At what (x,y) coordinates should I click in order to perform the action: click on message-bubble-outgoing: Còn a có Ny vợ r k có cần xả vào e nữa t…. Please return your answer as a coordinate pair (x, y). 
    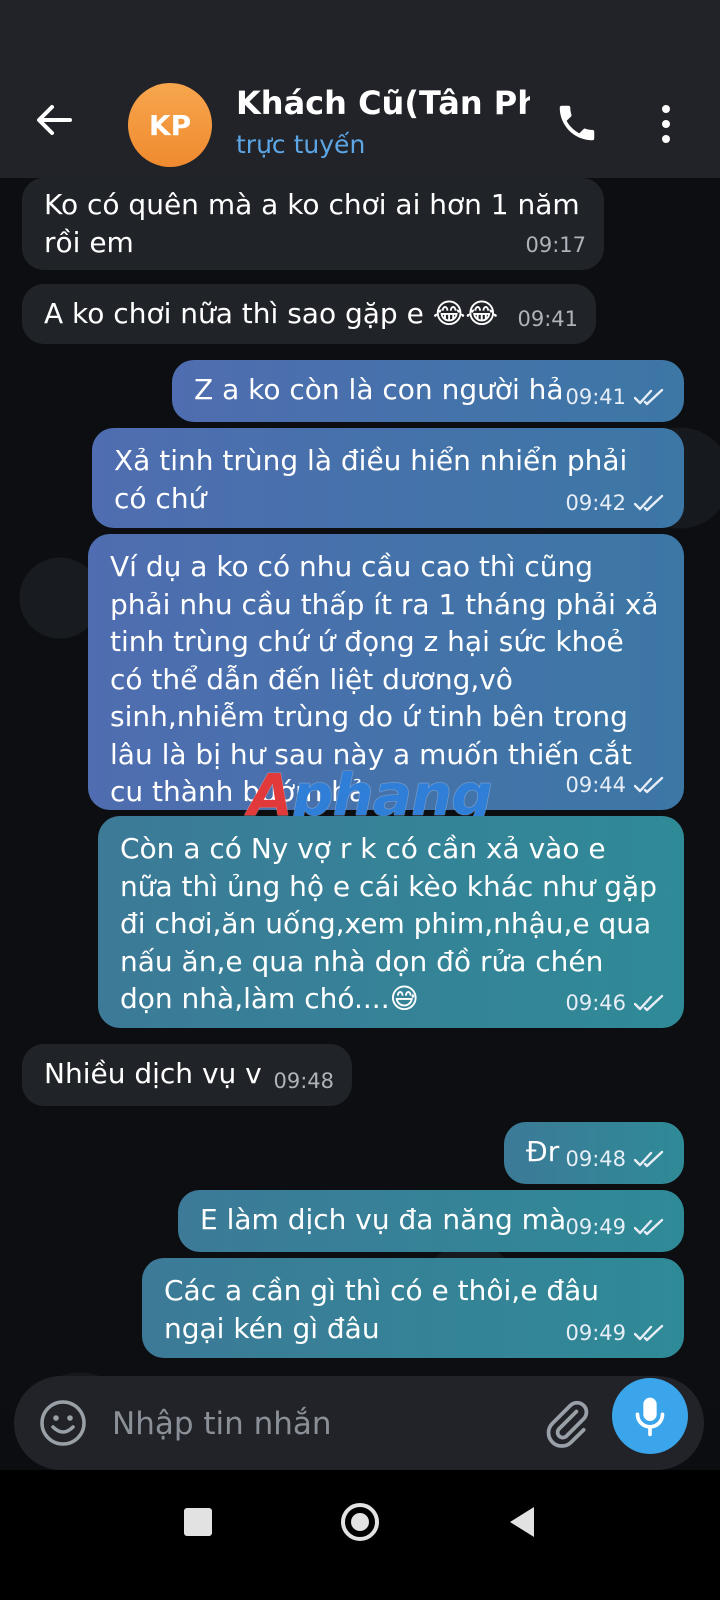
    Looking at the image, I should click on (391, 922).